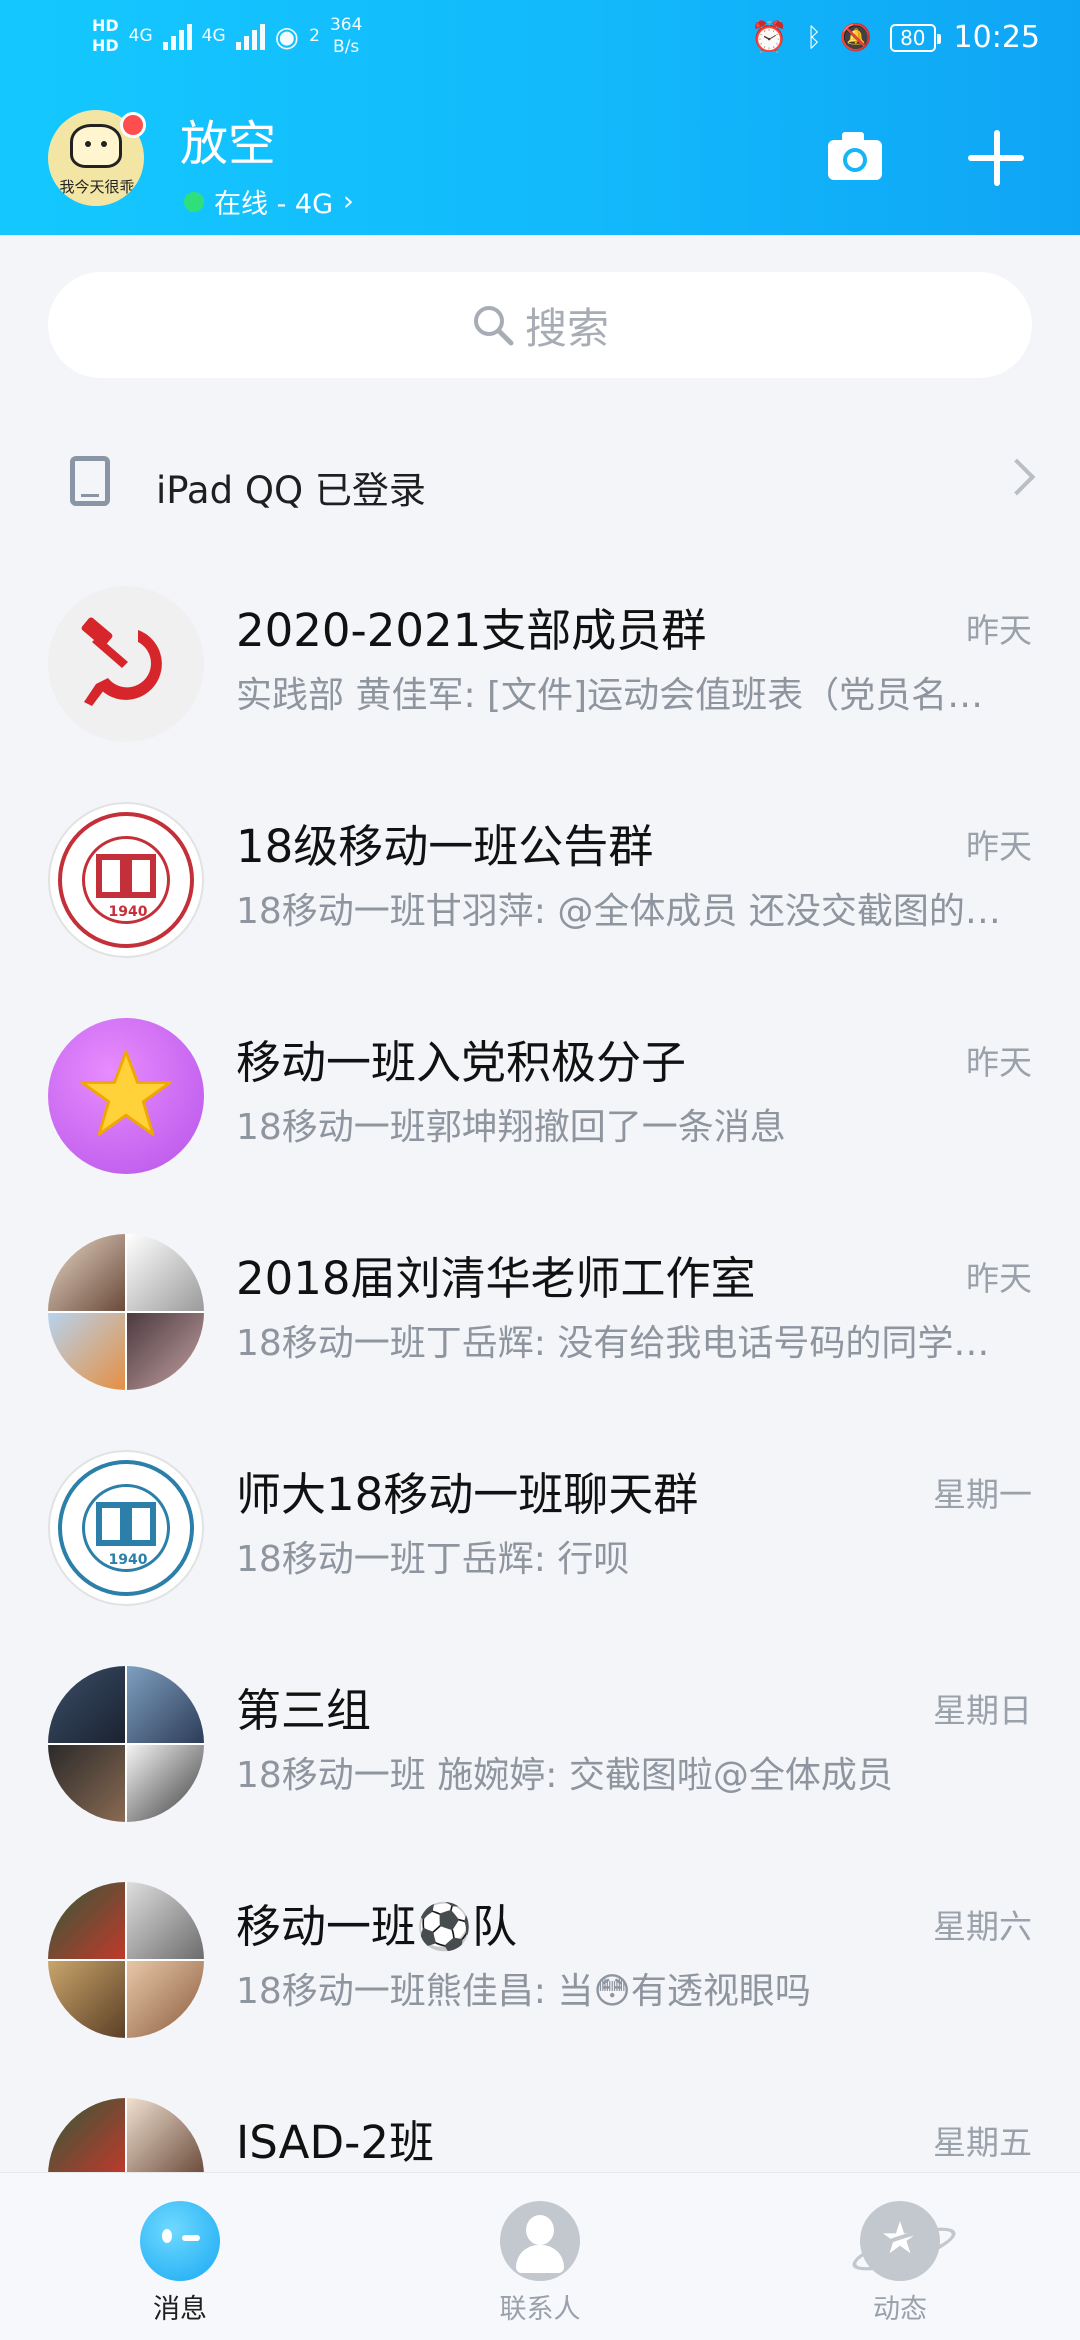  I want to click on network-type-1: 4G, so click(140, 36).